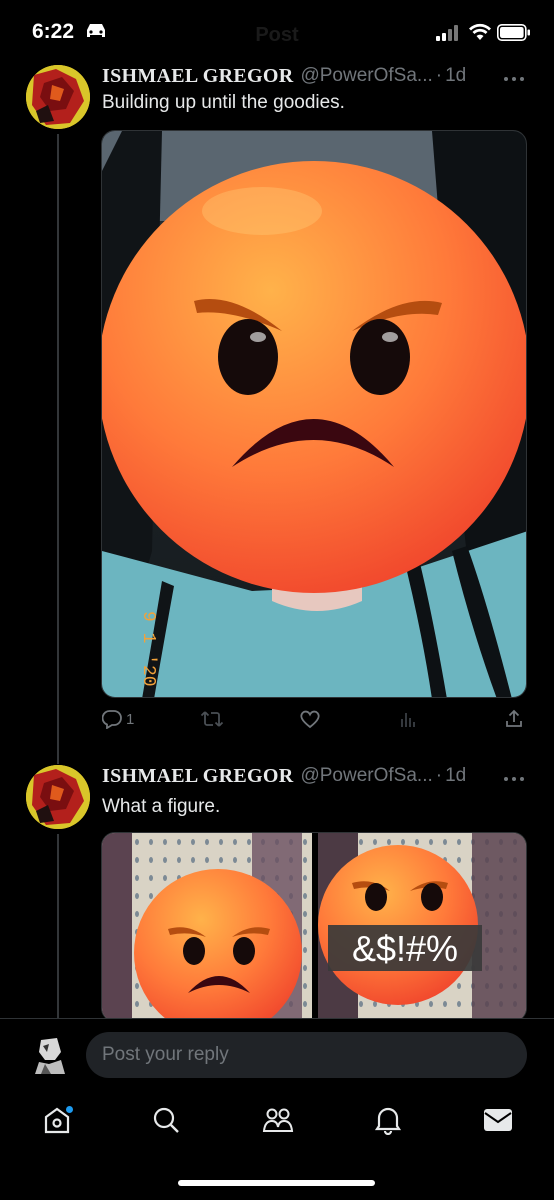 Image resolution: width=554 pixels, height=1200 pixels. I want to click on tweet-actions: 1, so click(315, 722).